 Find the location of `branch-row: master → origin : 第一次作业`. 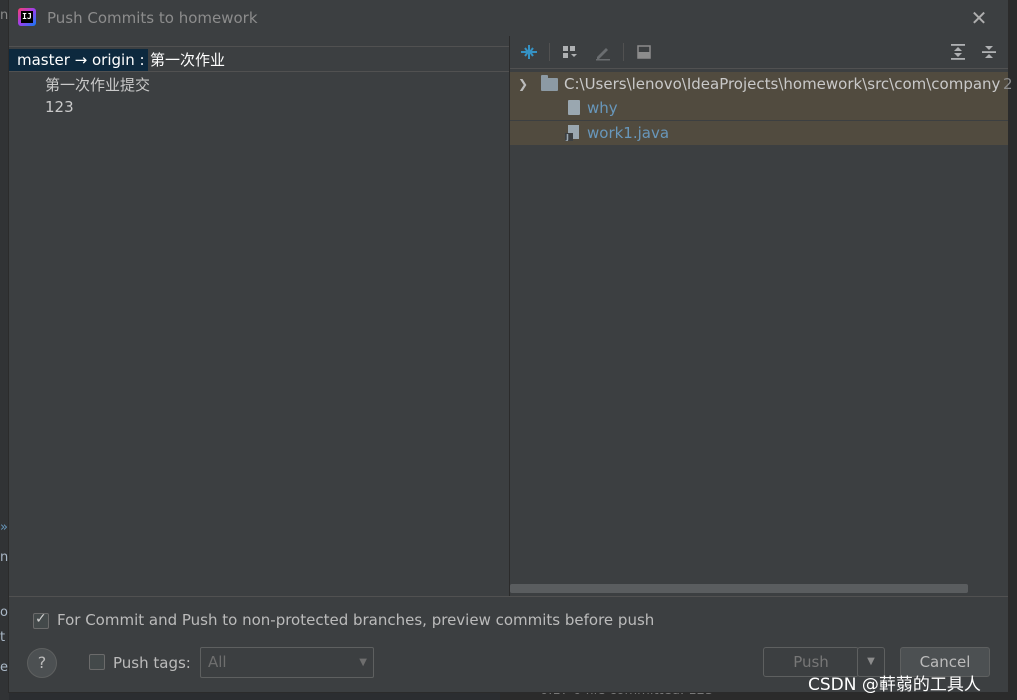

branch-row: master → origin : 第一次作业 is located at coordinates (259, 60).